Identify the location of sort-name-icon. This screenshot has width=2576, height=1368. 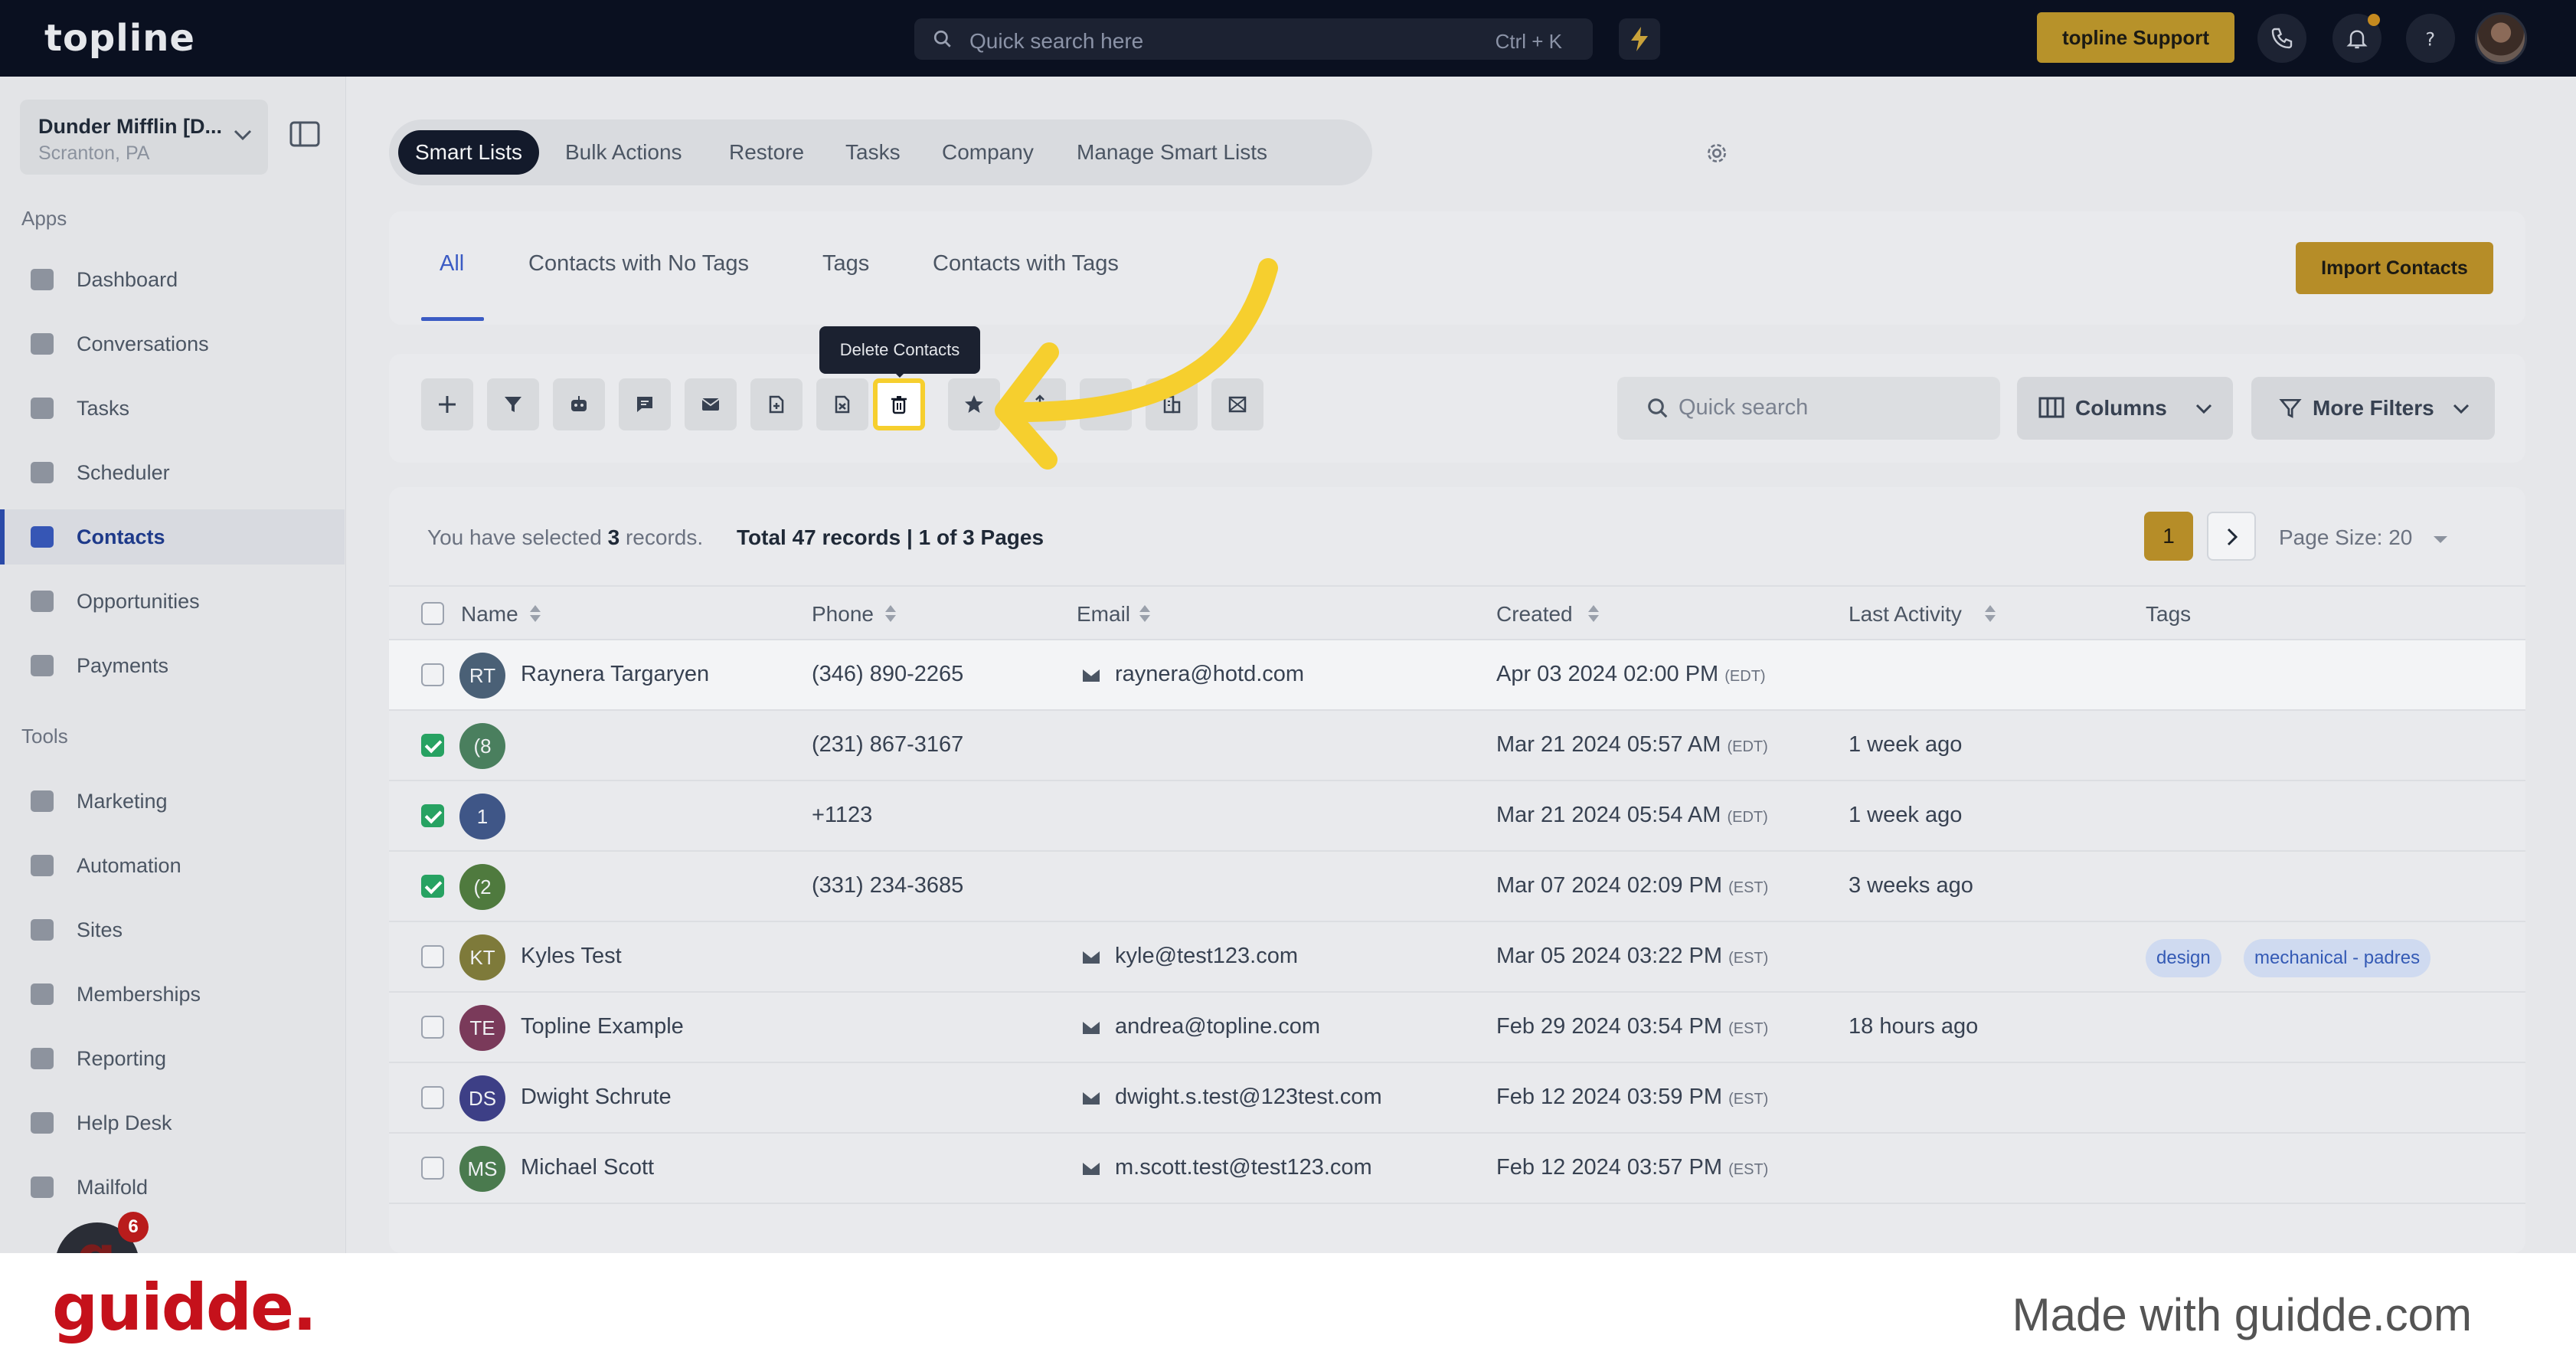
(535, 614).